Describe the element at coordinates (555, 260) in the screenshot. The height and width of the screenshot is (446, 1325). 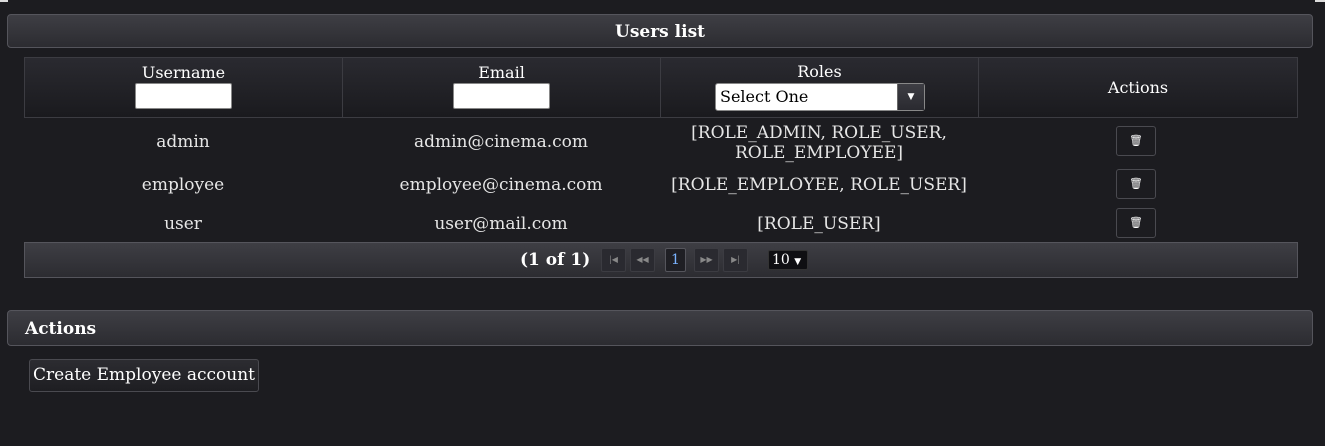
I see `page-info: (1 of 1)` at that location.